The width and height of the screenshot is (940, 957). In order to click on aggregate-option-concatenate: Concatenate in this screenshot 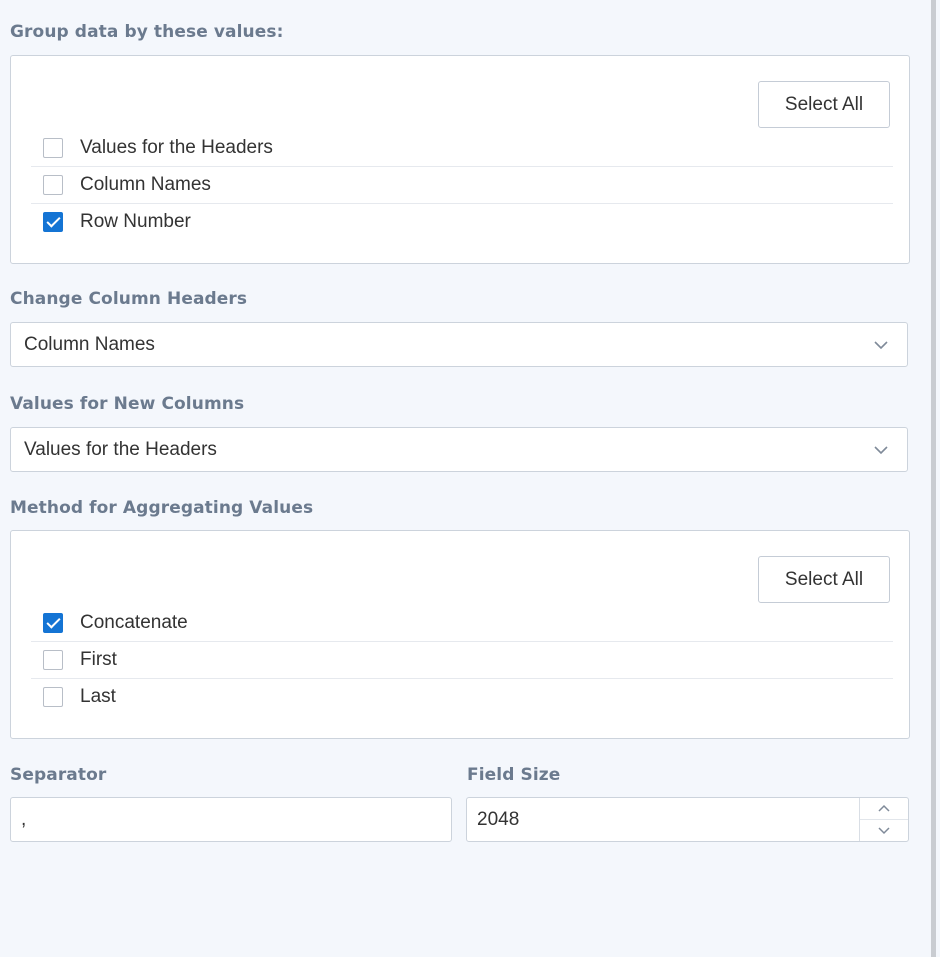, I will do `click(462, 623)`.